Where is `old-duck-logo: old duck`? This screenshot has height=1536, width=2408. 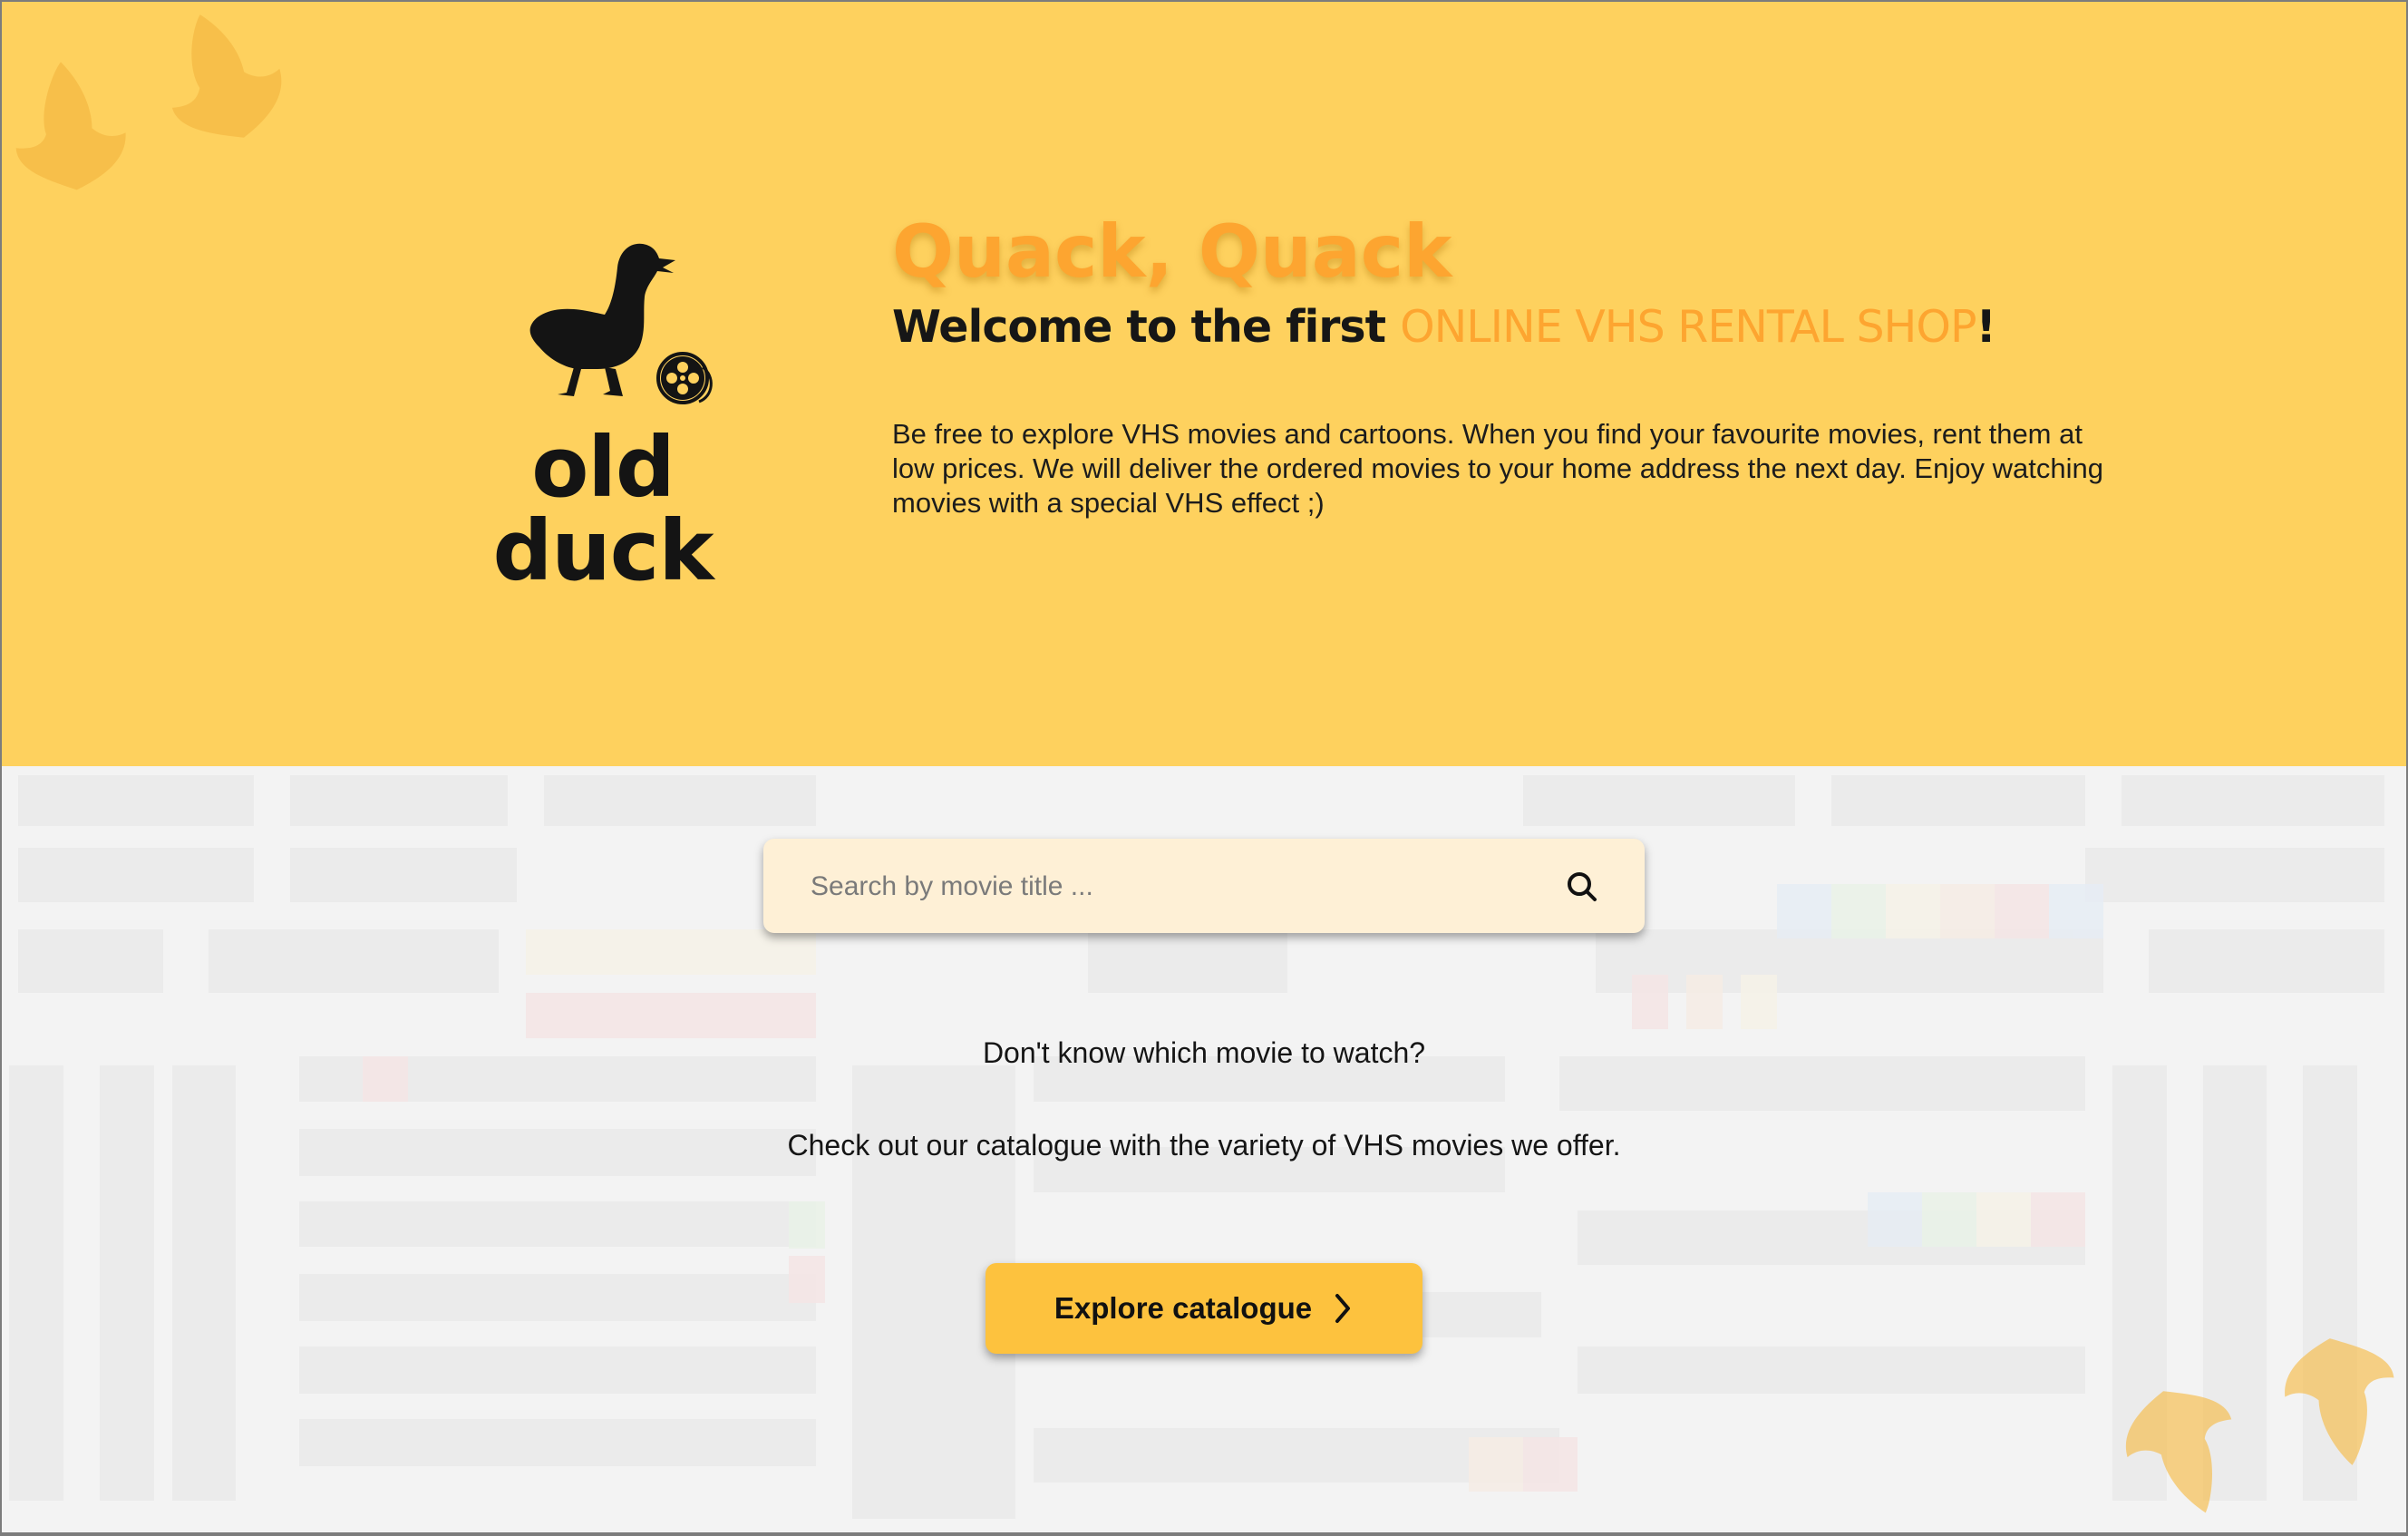 old-duck-logo: old duck is located at coordinates (603, 416).